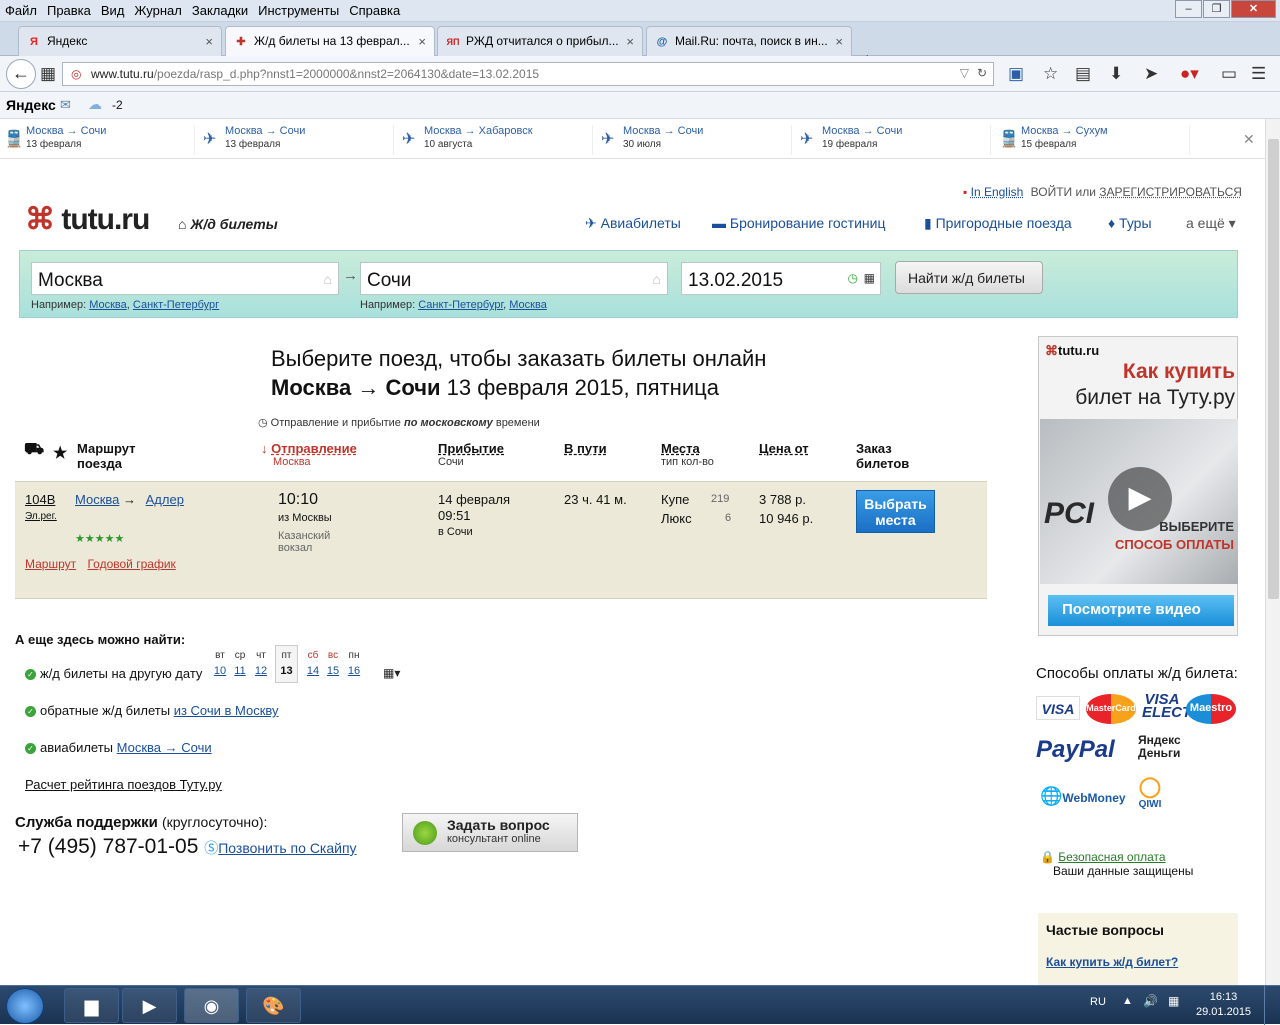 Image resolution: width=1280 pixels, height=1025 pixels. I want to click on tray-expand-icon: ▲, so click(1127, 1001).